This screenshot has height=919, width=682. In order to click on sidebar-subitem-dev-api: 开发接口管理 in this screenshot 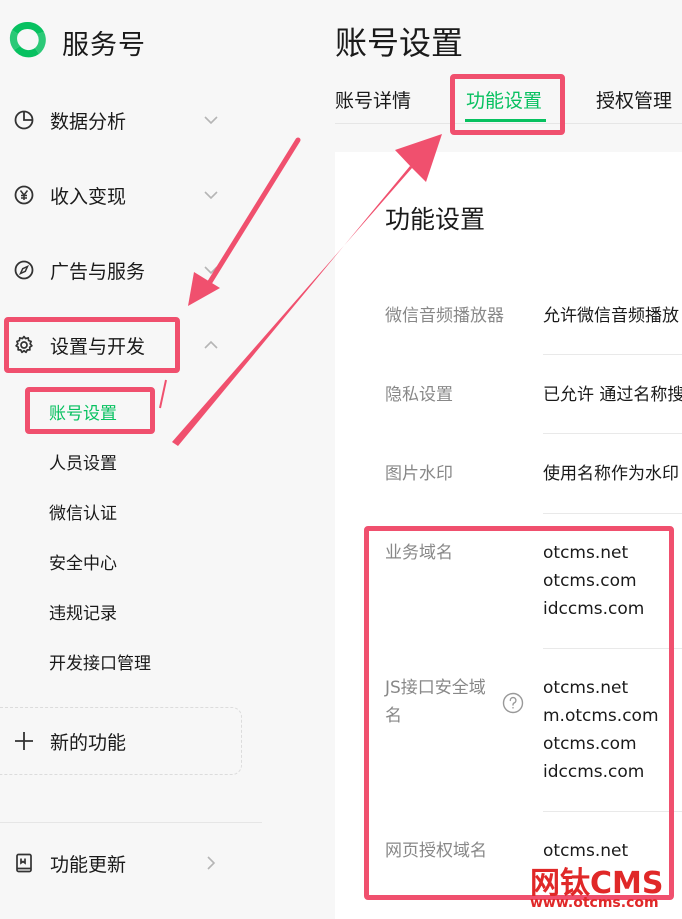, I will do `click(131, 661)`.